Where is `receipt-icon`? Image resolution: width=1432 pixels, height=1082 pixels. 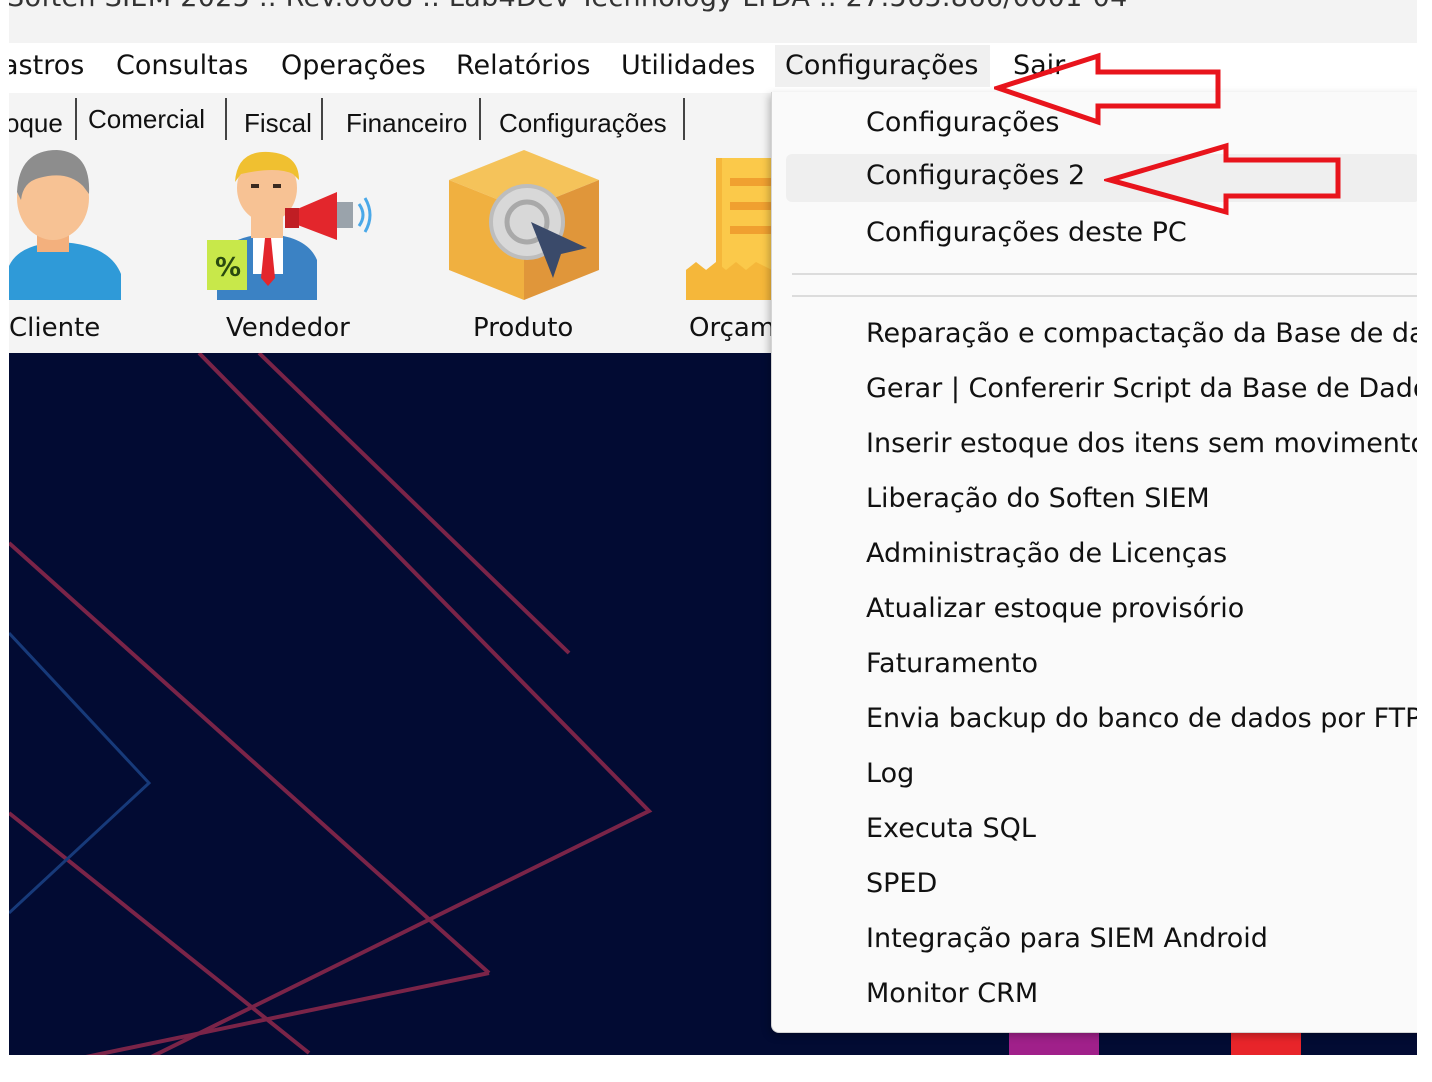 receipt-icon is located at coordinates (729, 229).